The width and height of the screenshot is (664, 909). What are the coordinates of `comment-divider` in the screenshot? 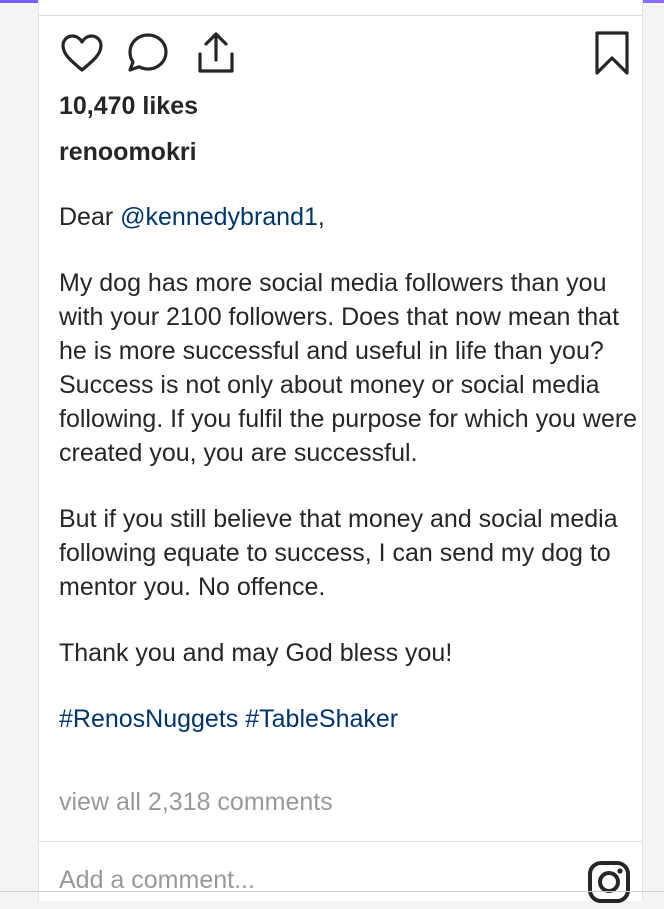 It's located at (340, 841).